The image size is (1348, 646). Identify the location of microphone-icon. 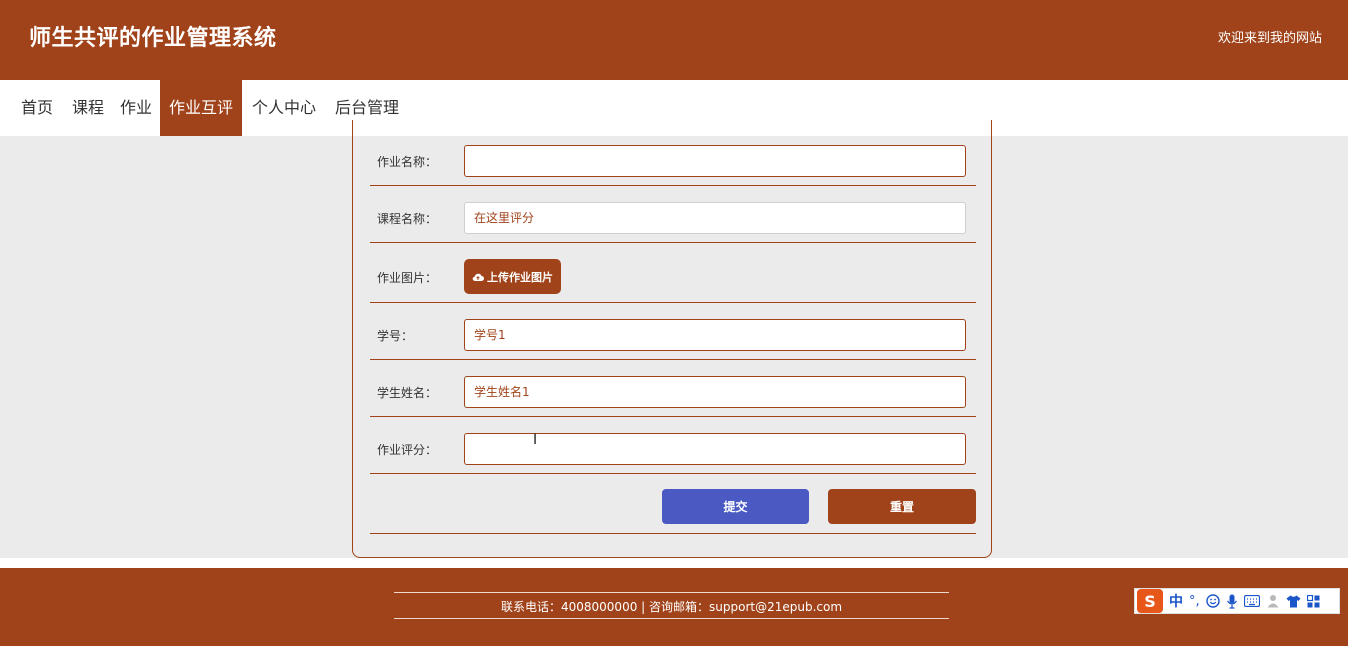
(1232, 601).